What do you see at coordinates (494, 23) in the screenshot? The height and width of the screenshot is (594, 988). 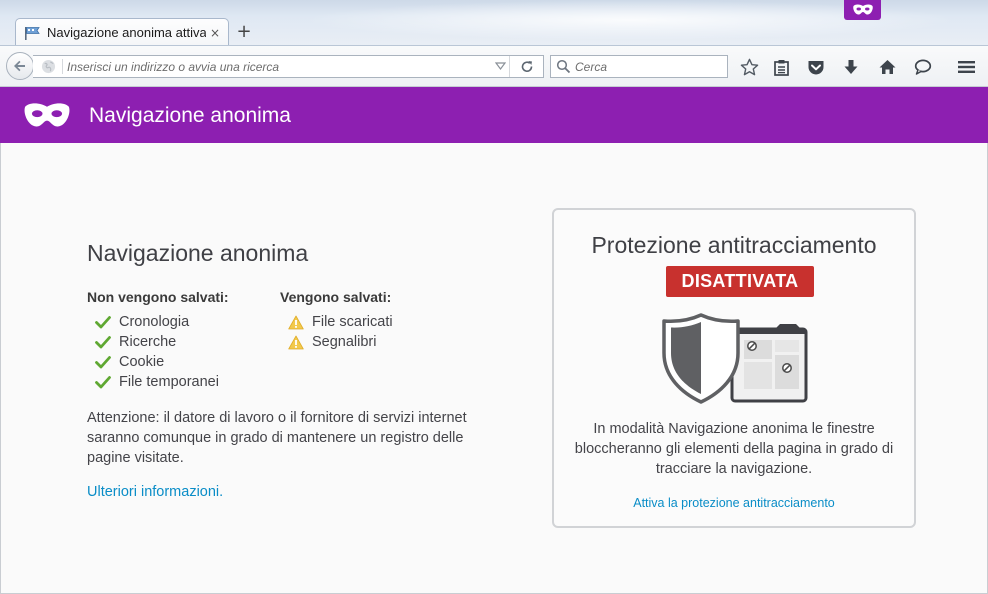 I see `title-bar: Navigazione anonima attiva × +` at bounding box center [494, 23].